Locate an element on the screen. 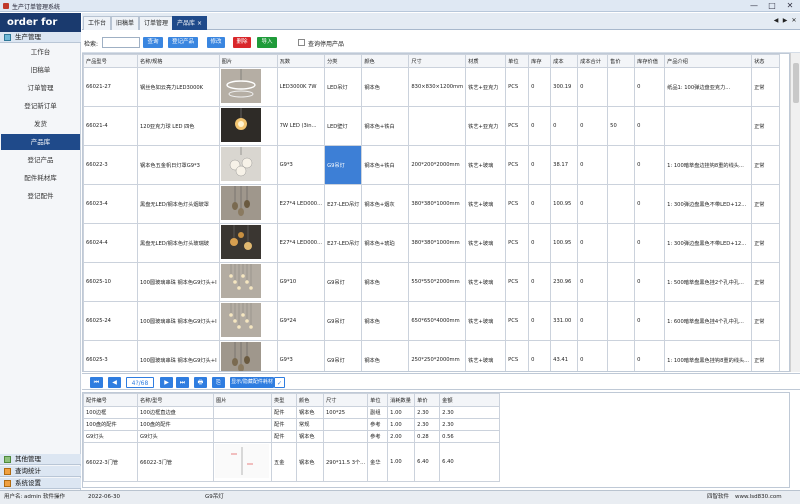 The width and height of the screenshot is (800, 504). column-header: 图片 is located at coordinates (248, 61).